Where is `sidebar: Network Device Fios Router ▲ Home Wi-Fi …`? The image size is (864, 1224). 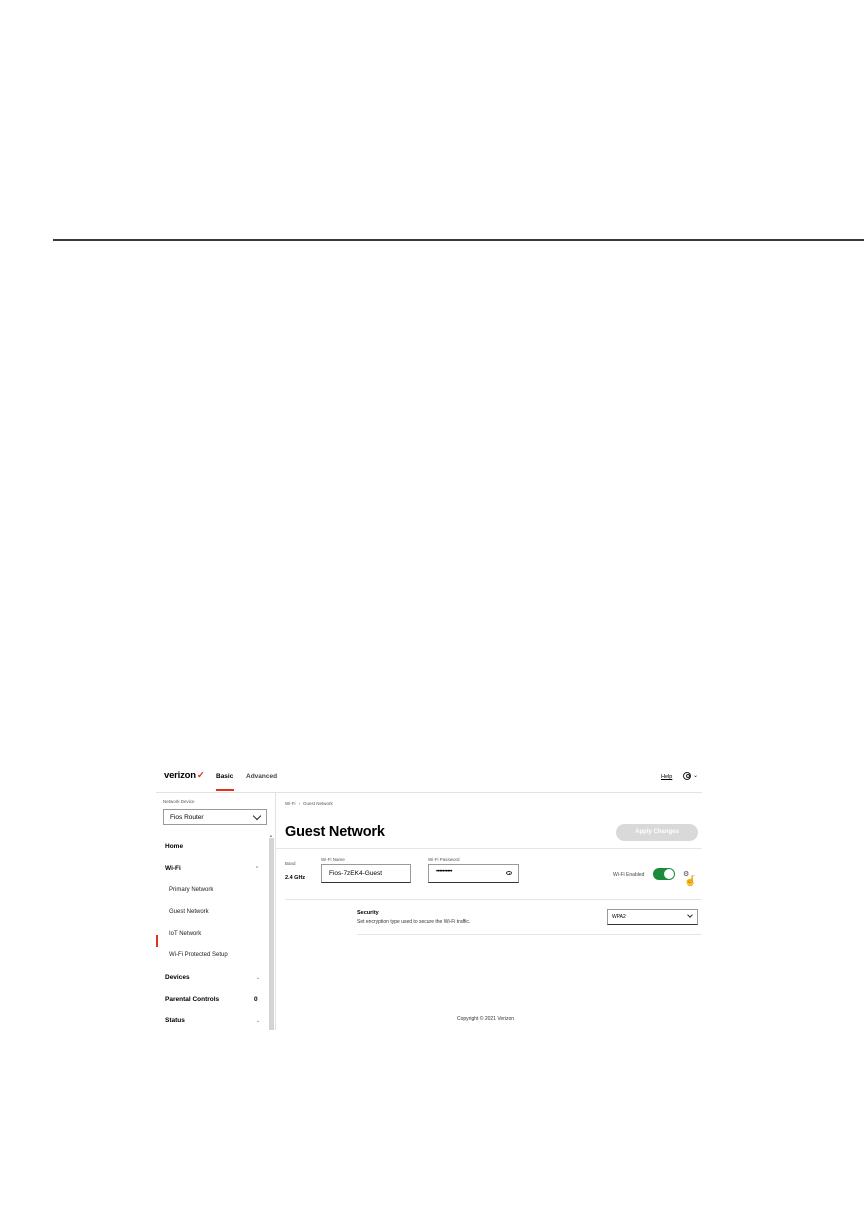 sidebar: Network Device Fios Router ▲ Home Wi-Fi … is located at coordinates (216, 911).